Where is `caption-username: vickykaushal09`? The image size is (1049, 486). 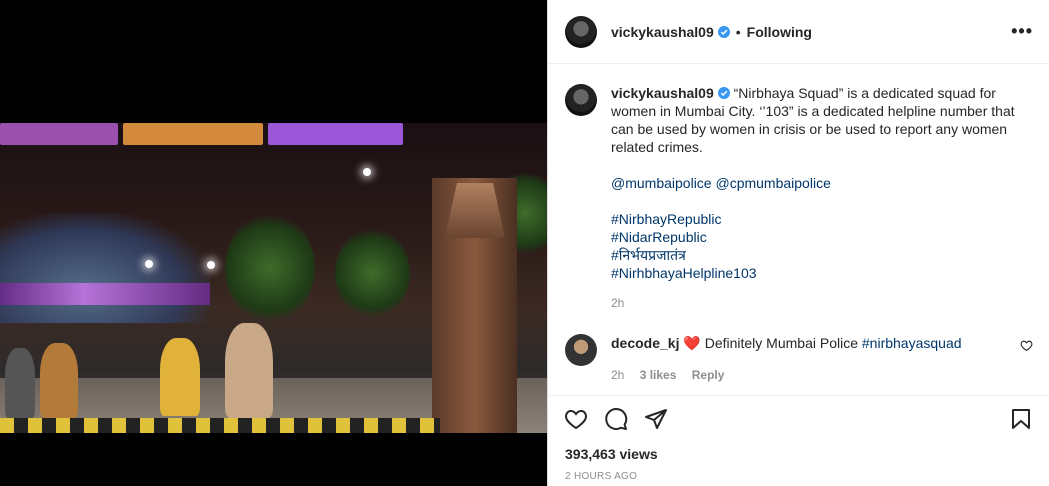 caption-username: vickykaushal09 is located at coordinates (662, 93).